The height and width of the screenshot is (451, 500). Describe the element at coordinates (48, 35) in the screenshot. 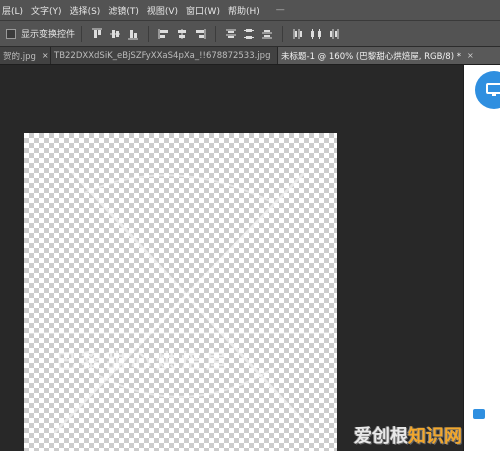

I see `show-transform-label: 显示变换控件` at that location.